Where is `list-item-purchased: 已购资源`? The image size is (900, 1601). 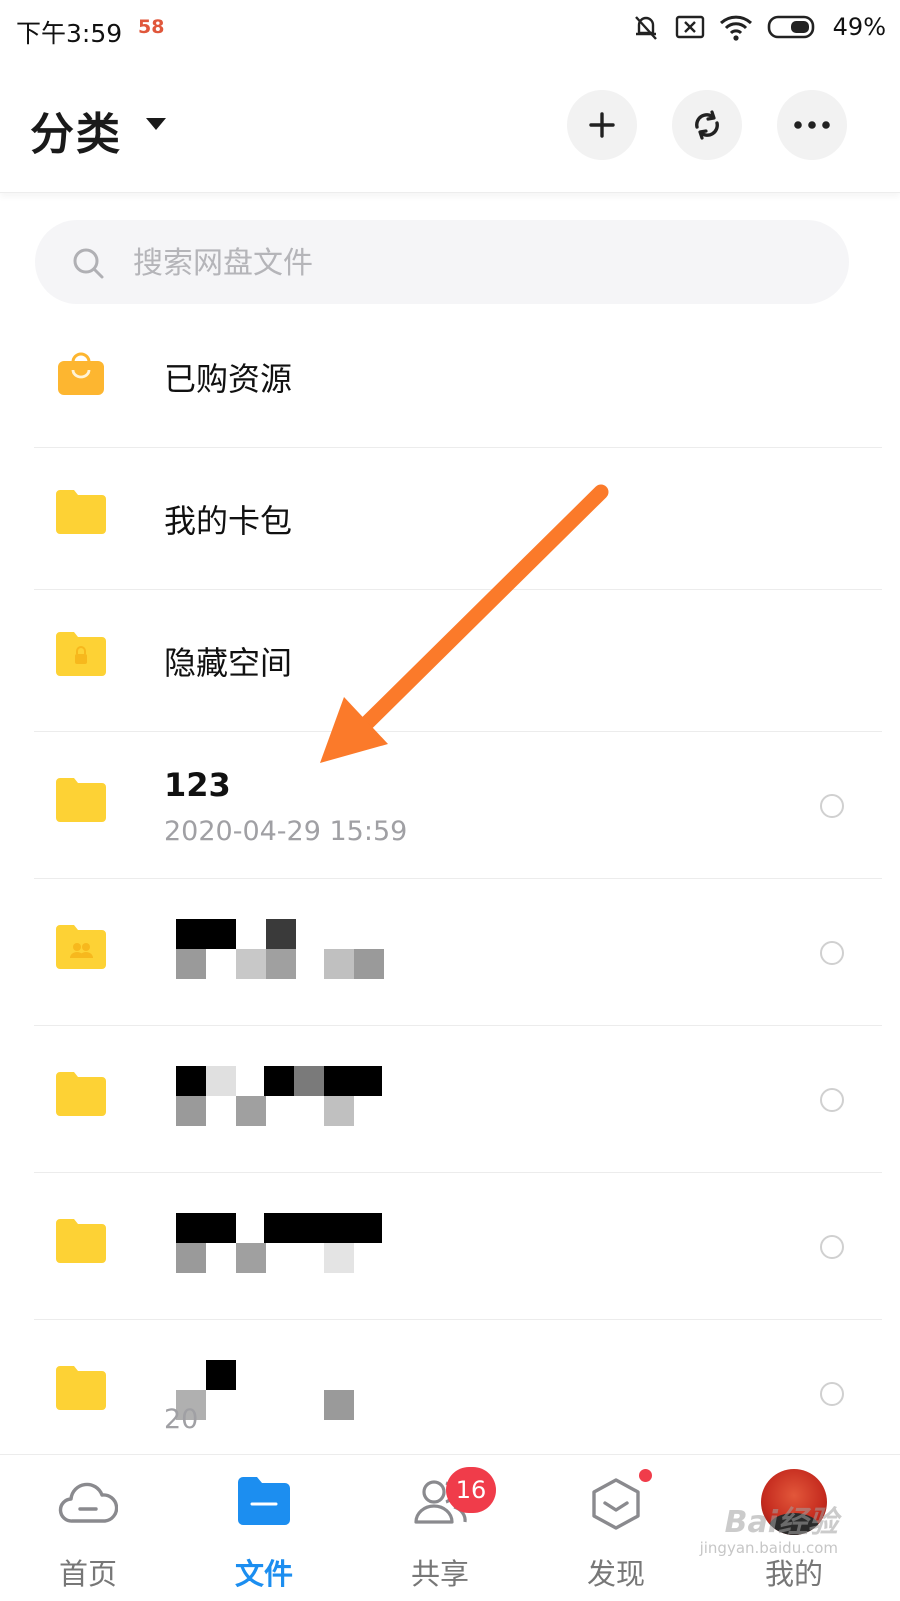
list-item-purchased: 已购资源 is located at coordinates (450, 377).